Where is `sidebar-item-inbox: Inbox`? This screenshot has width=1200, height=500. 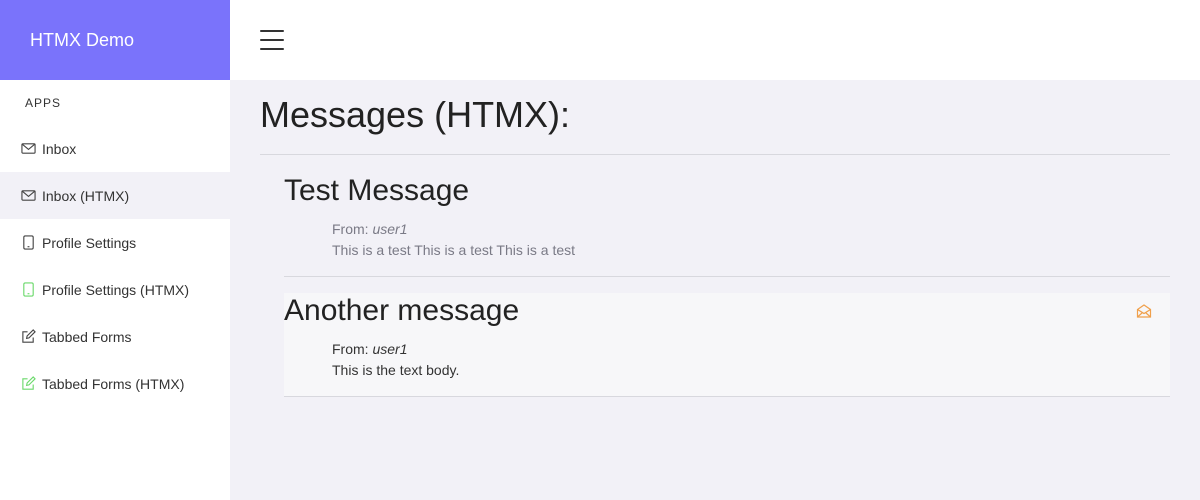 sidebar-item-inbox: Inbox is located at coordinates (115, 148).